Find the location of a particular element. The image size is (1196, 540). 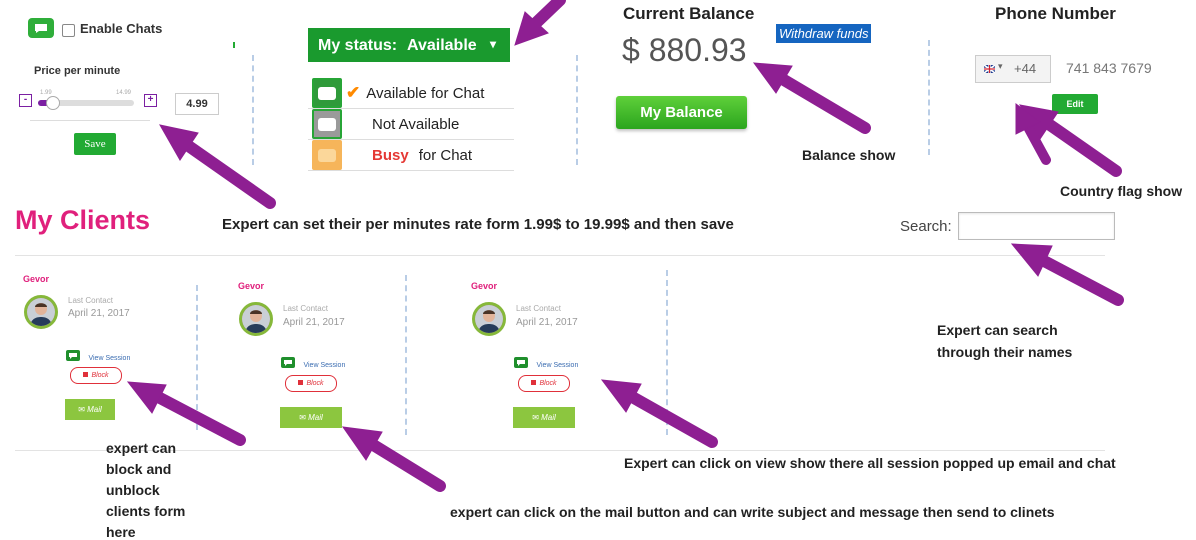

arrowhead-search is located at coordinates (1031, 260).